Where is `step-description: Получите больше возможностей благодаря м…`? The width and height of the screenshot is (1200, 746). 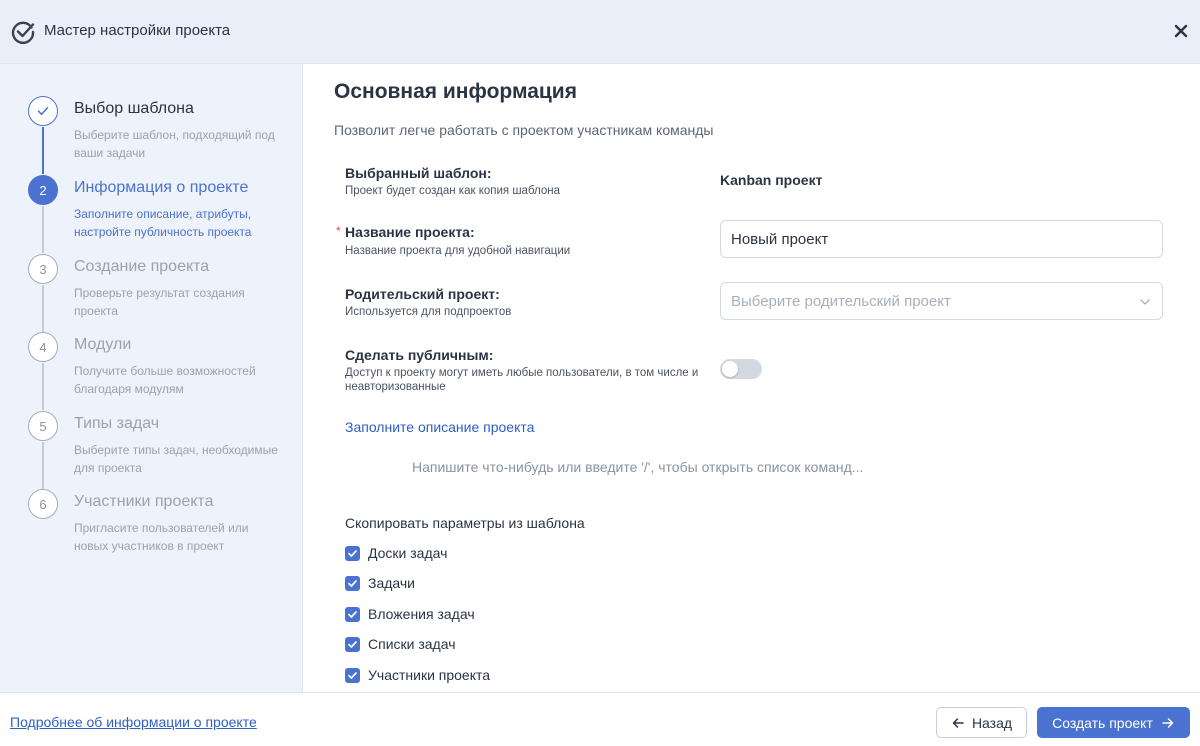 step-description: Получите больше возможностей благодаря м… is located at coordinates (165, 380).